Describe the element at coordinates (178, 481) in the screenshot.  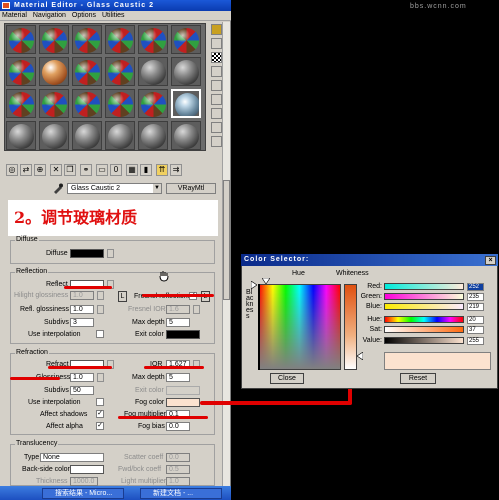
I see `light-multiplier-field: 1.0` at that location.